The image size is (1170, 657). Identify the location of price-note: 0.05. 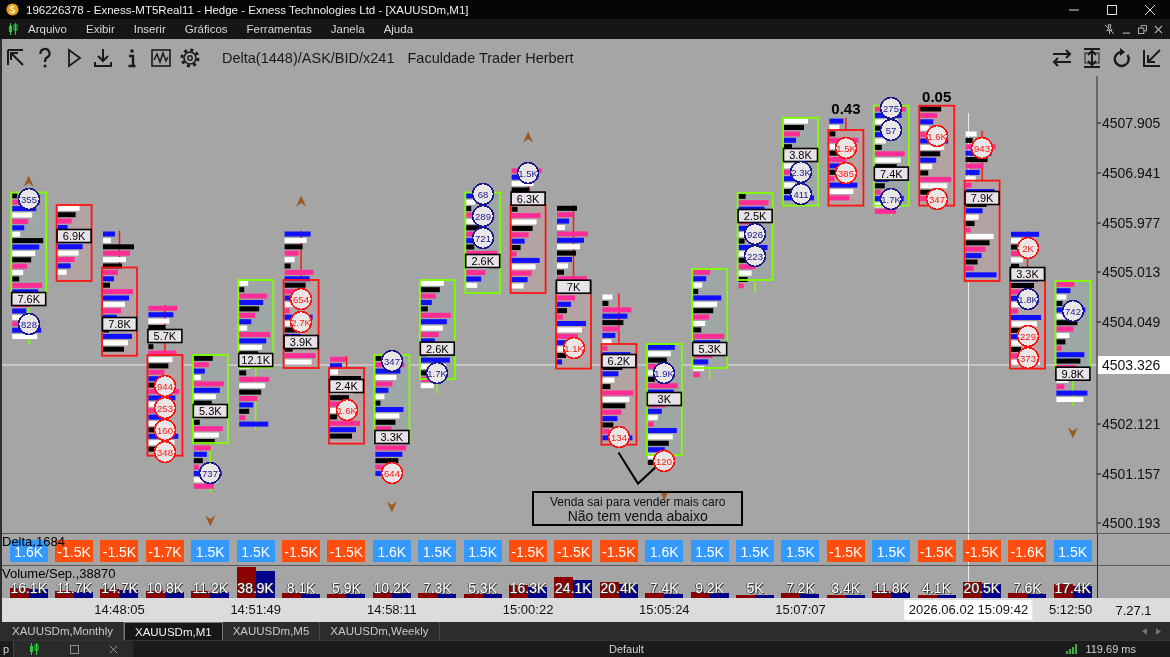
(937, 96).